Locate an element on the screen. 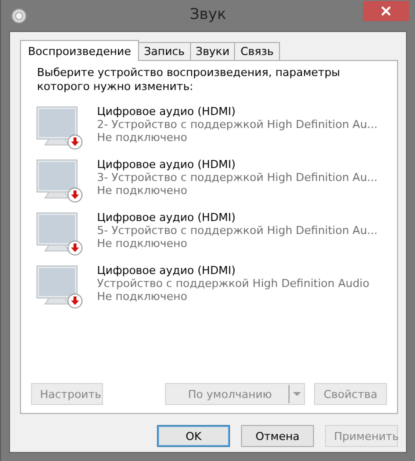 The width and height of the screenshot is (415, 461). close-button is located at coordinates (386, 11).